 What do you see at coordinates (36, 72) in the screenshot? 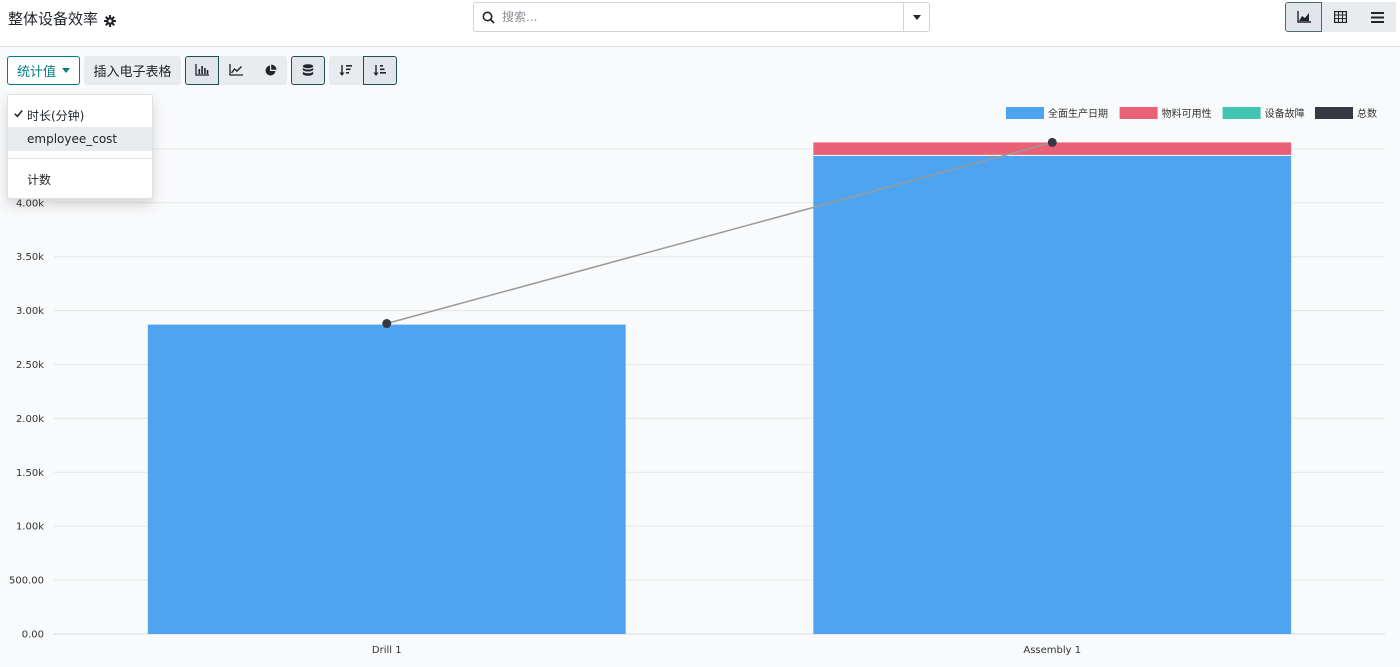
I see `measures-label: 统计值` at bounding box center [36, 72].